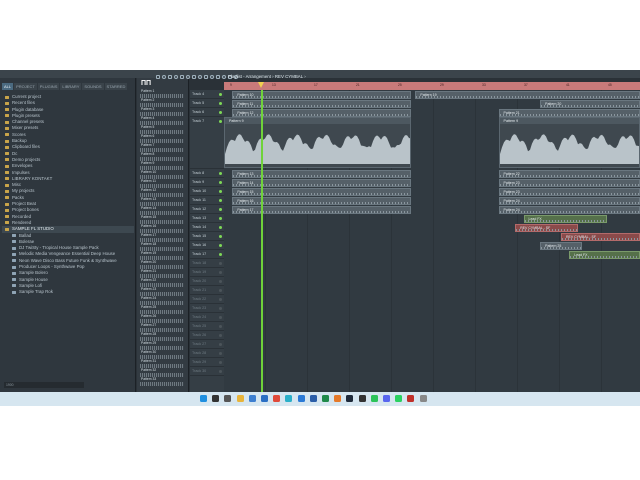 The image size is (640, 480). I want to click on discord-icon, so click(386, 398).